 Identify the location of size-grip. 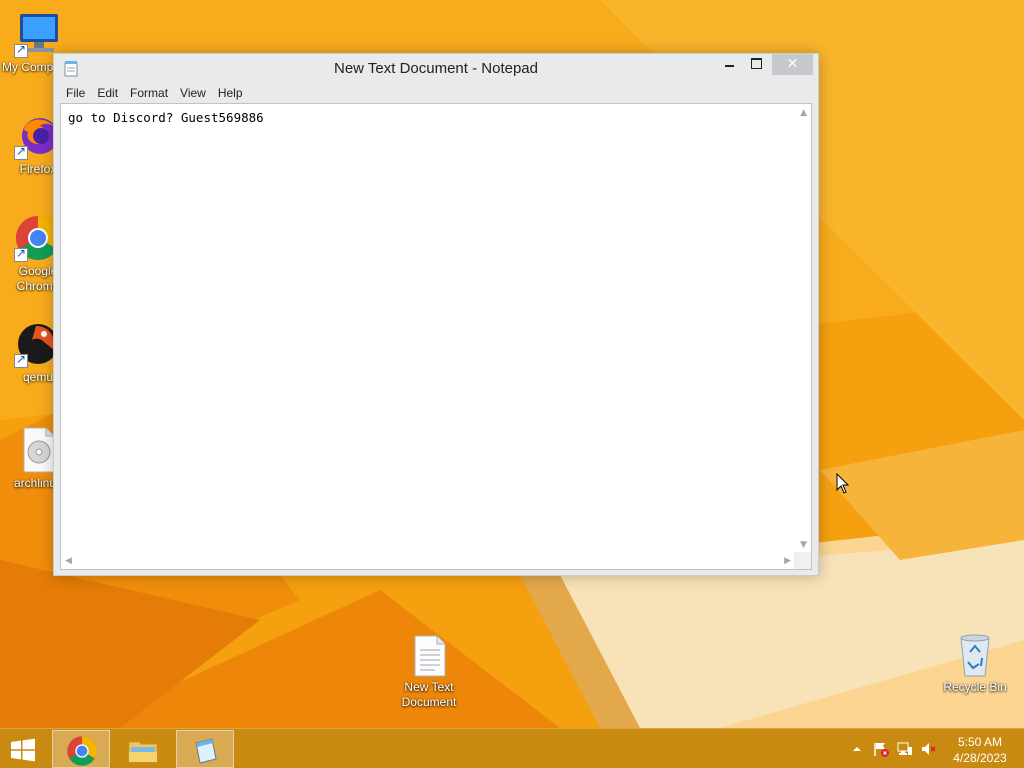
(802, 560).